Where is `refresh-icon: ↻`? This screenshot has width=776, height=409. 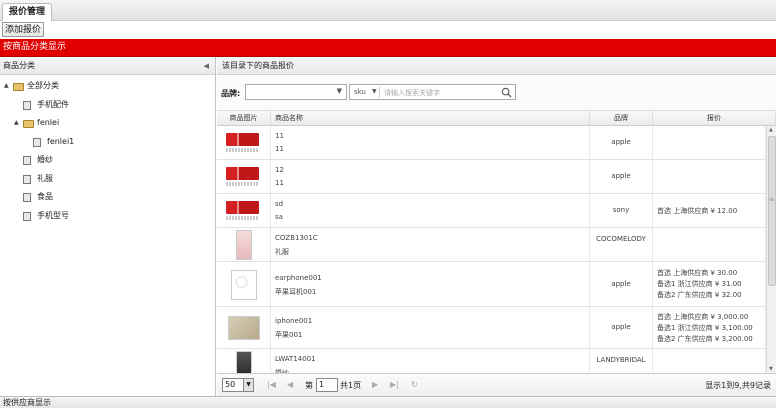
refresh-icon: ↻ is located at coordinates (414, 384).